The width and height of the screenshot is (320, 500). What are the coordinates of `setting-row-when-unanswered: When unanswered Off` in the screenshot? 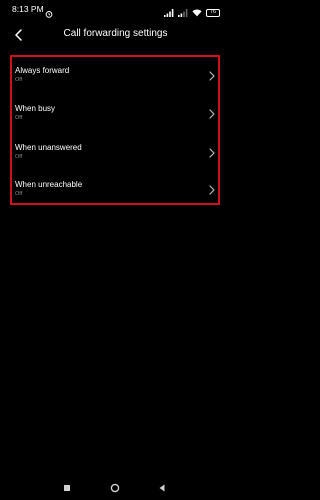 It's located at (115, 153).